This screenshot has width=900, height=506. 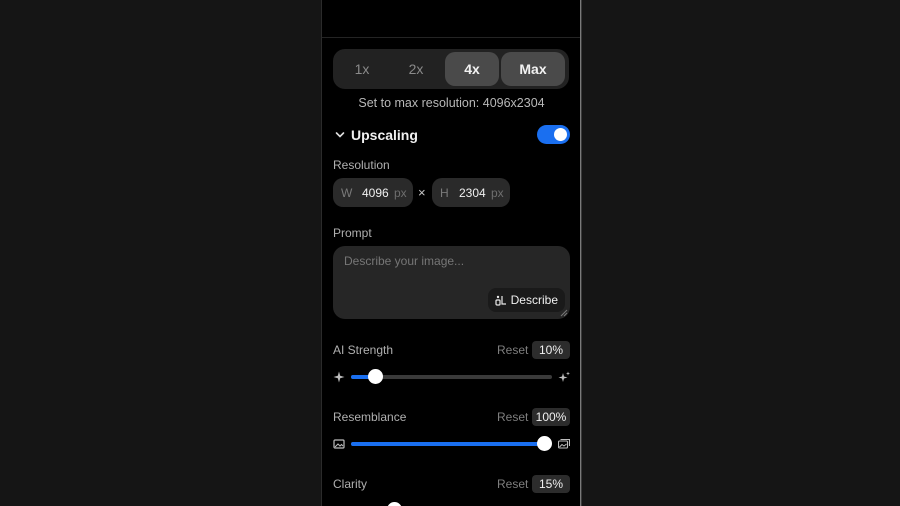 I want to click on clarity-slider-thumb, so click(x=394, y=504).